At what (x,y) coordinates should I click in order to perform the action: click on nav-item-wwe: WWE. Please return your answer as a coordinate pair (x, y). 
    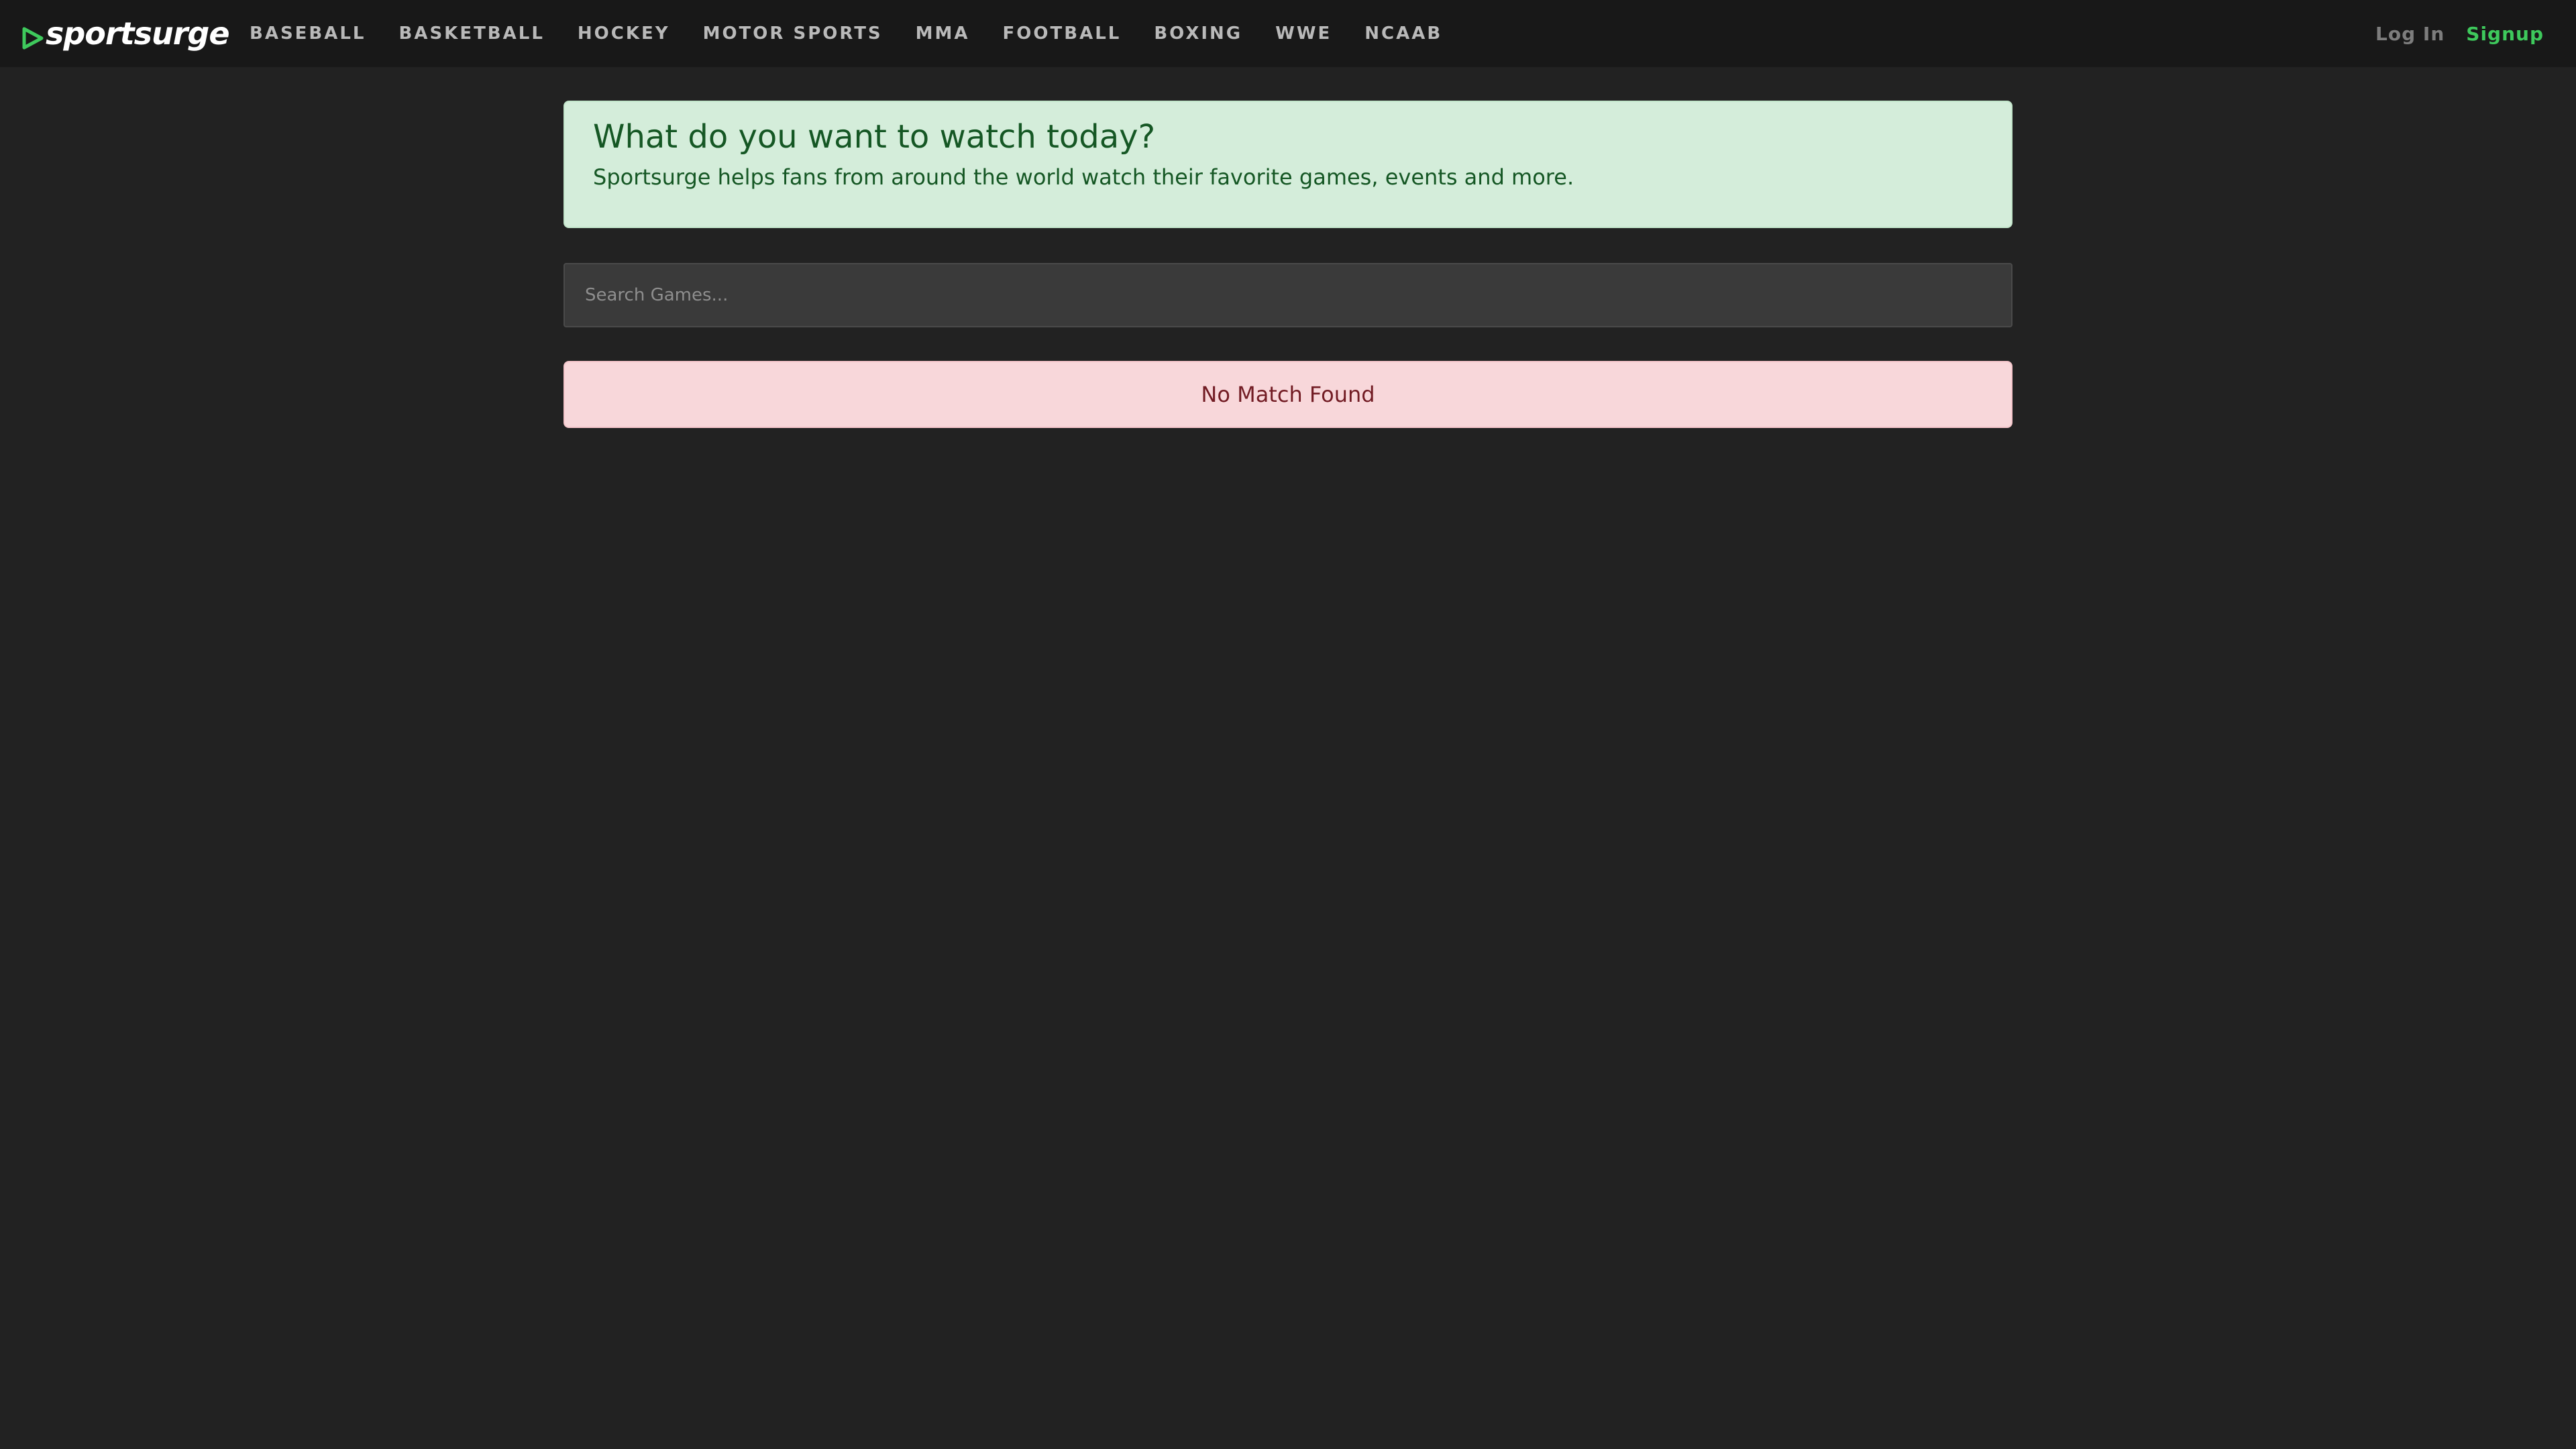
    Looking at the image, I should click on (1303, 33).